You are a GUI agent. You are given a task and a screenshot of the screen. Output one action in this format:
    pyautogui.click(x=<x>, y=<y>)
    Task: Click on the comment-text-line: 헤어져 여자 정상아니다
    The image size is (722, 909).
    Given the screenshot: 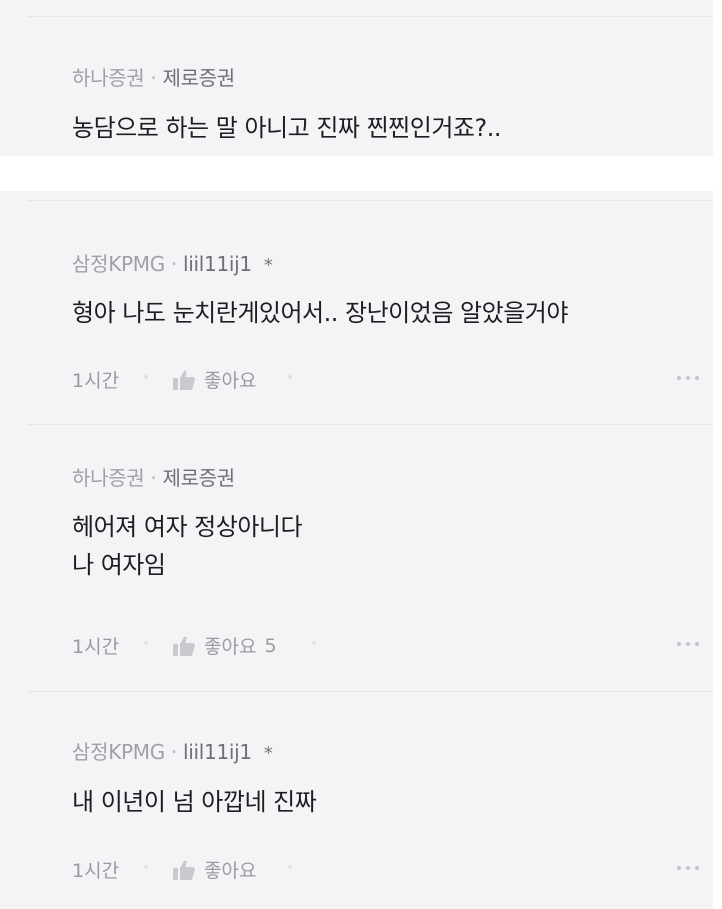 What is the action you would take?
    pyautogui.click(x=187, y=527)
    